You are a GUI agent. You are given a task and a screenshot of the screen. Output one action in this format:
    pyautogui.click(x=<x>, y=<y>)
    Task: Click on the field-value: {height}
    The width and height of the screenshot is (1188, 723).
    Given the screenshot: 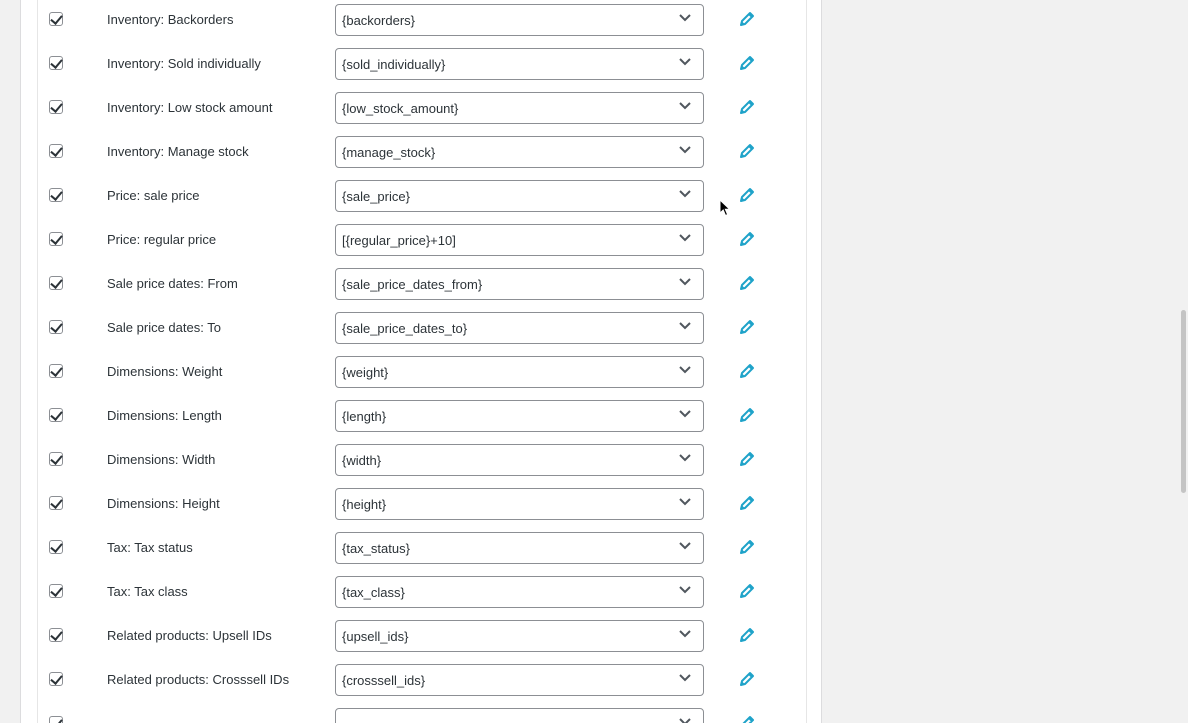 What is the action you would take?
    pyautogui.click(x=364, y=504)
    